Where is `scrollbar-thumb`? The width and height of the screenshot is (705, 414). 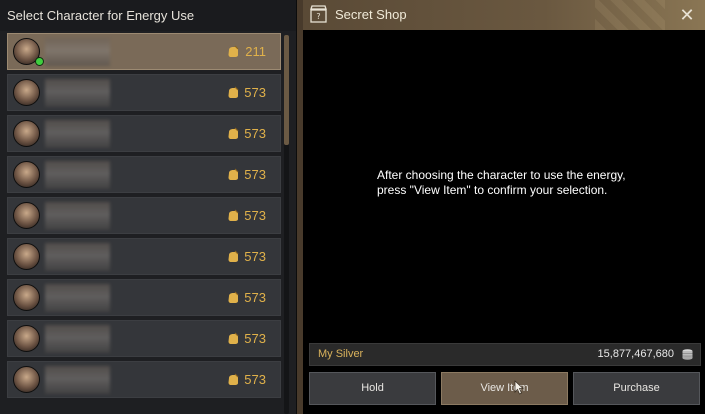
scrollbar-thumb is located at coordinates (286, 90).